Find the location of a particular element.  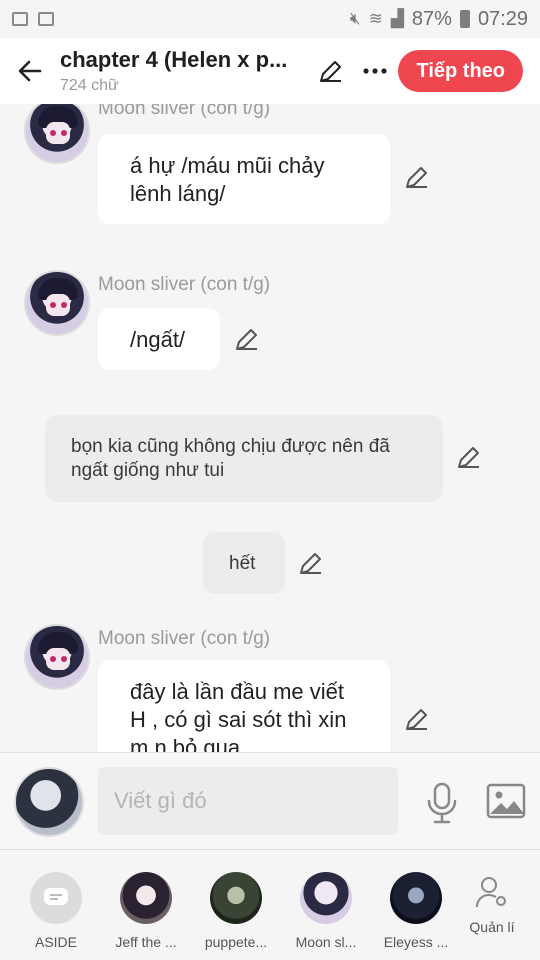

user-settings-icon is located at coordinates (491, 892).